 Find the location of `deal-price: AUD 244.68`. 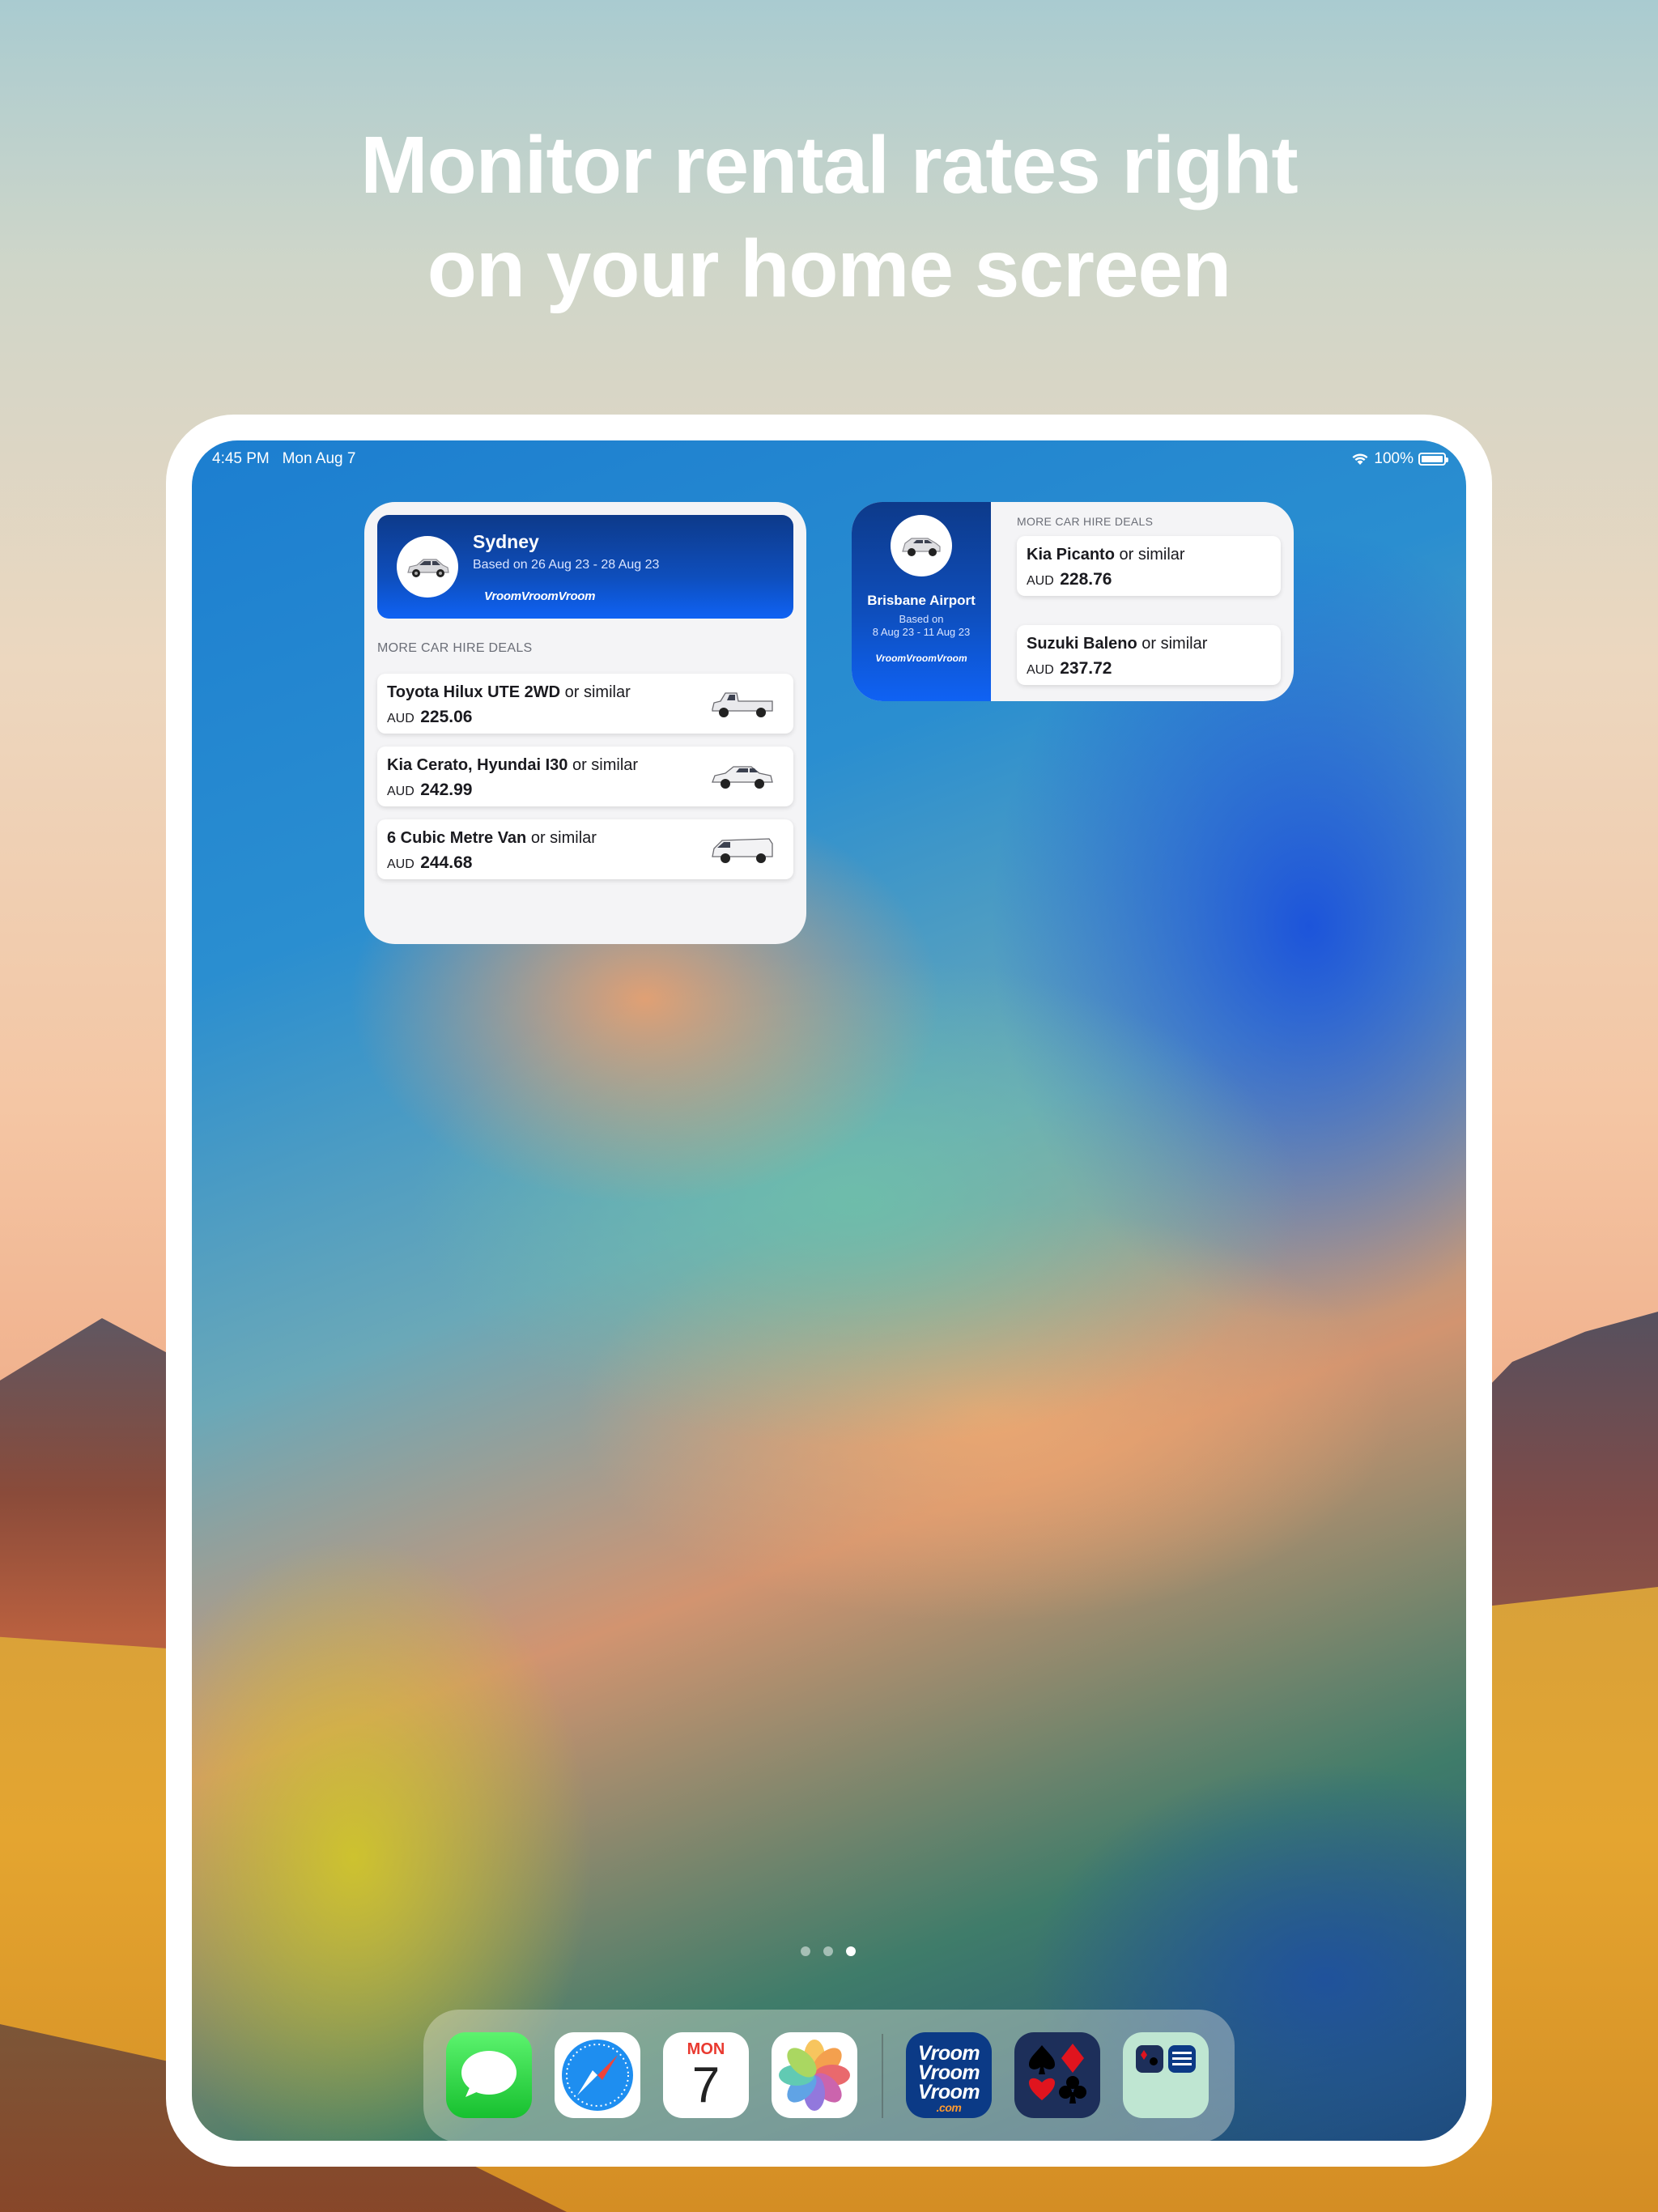

deal-price: AUD 244.68 is located at coordinates (430, 862).